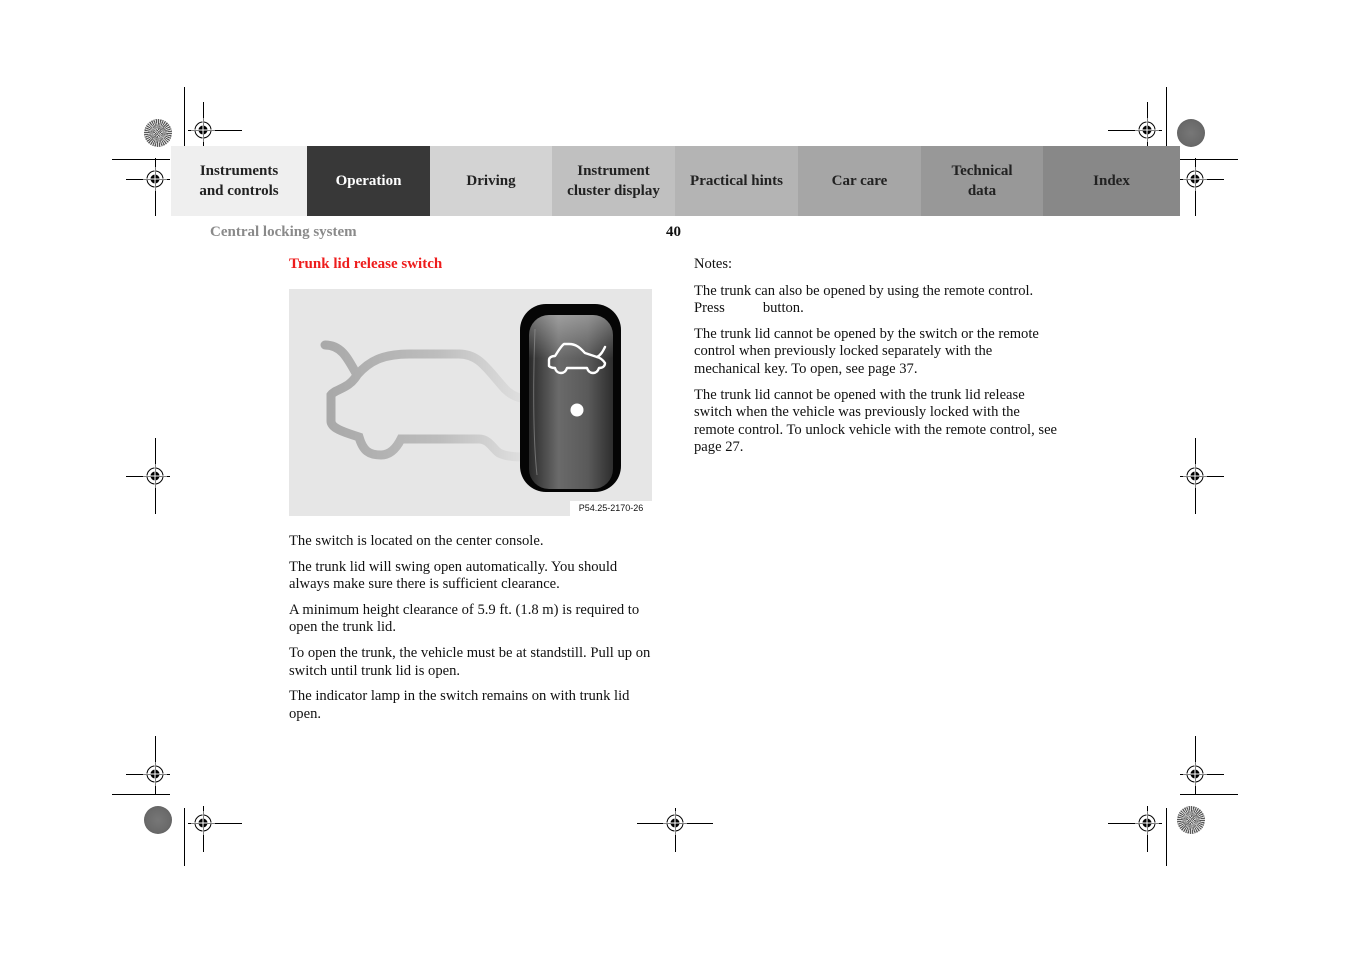 This screenshot has width=1351, height=954. Describe the element at coordinates (783, 308) in the screenshot. I see `note-text: button.` at that location.